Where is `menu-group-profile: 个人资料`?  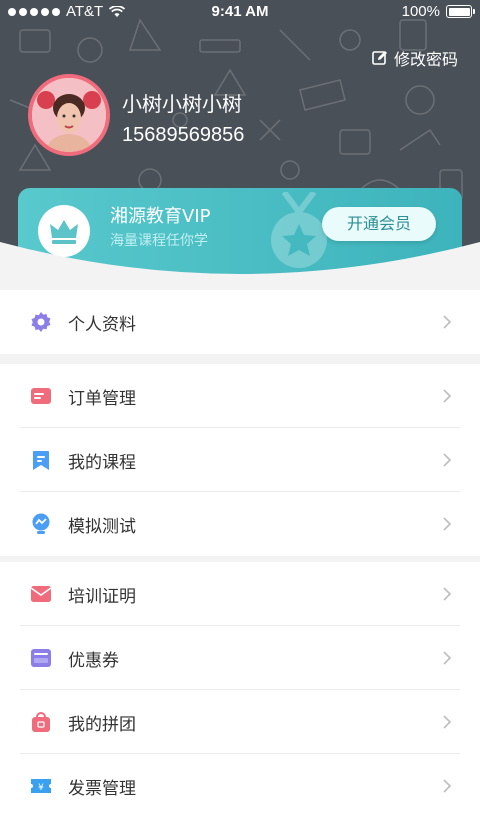 menu-group-profile: 个人资料 is located at coordinates (240, 322).